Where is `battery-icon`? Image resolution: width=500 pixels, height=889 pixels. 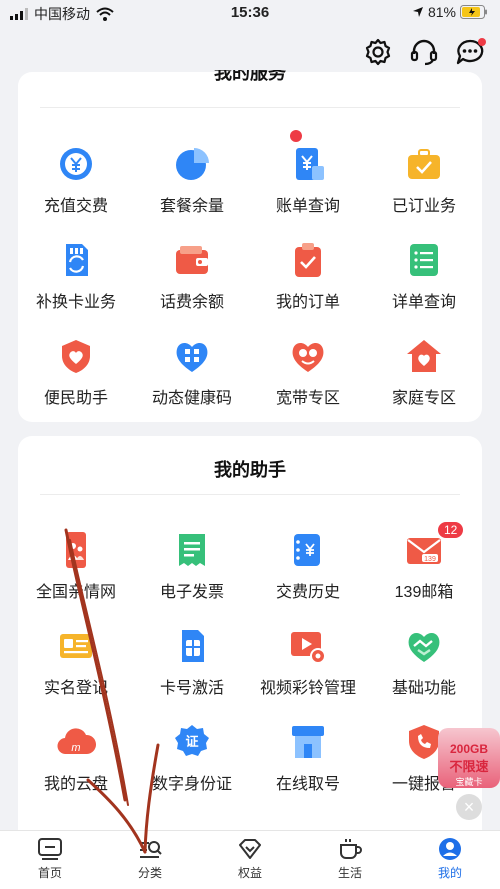 battery-icon is located at coordinates (473, 12).